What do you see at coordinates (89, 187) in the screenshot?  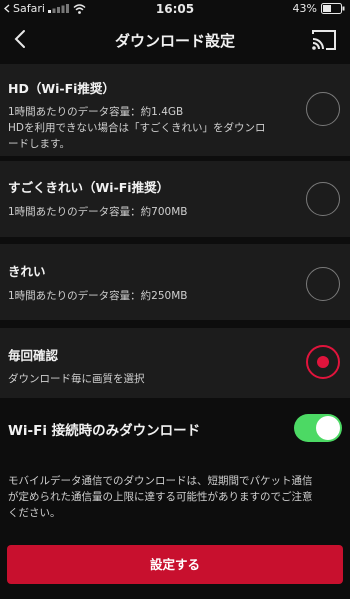 I see `option-title: すごくきれい（Wi-Fi推奨）` at bounding box center [89, 187].